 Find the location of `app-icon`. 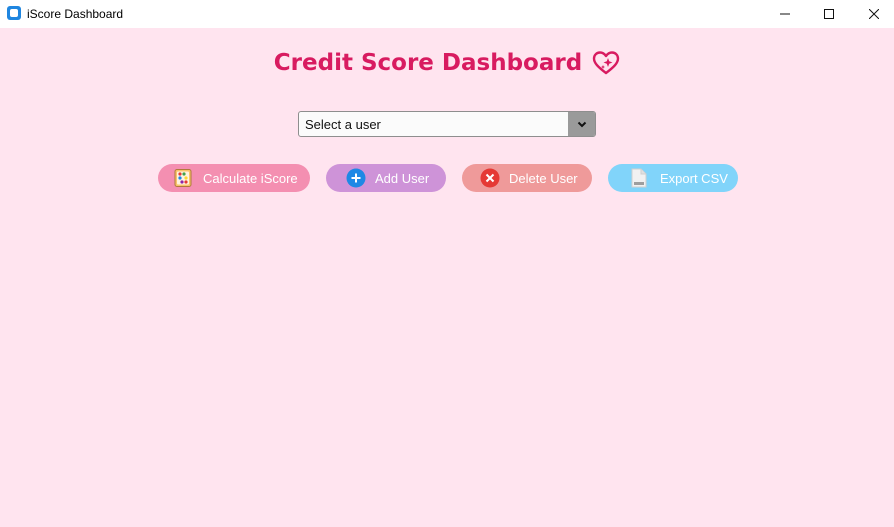

app-icon is located at coordinates (14, 13).